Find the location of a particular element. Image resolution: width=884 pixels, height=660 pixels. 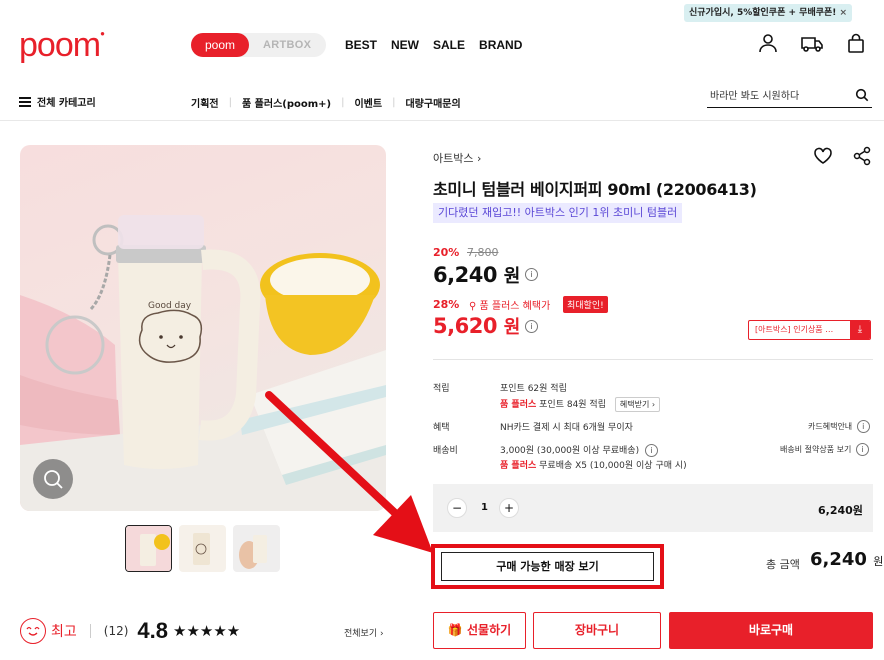

magnifier-icon is located at coordinates (53, 479).